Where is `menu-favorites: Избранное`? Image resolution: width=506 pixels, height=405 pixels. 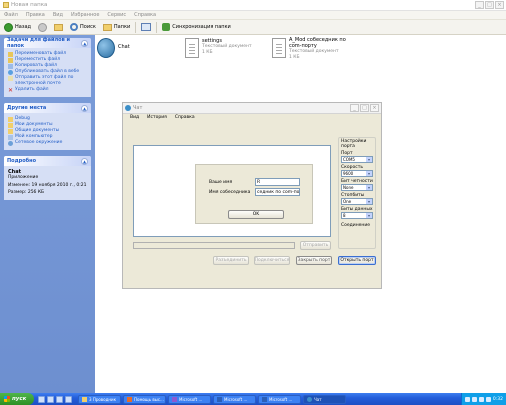 menu-favorites: Избранное is located at coordinates (85, 15).